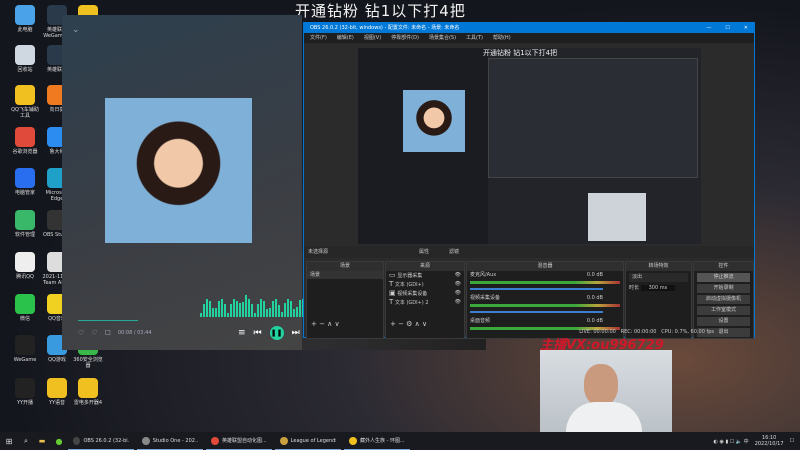 This screenshot has width=800, height=450. I want to click on notification-icon: ☐, so click(792, 441).